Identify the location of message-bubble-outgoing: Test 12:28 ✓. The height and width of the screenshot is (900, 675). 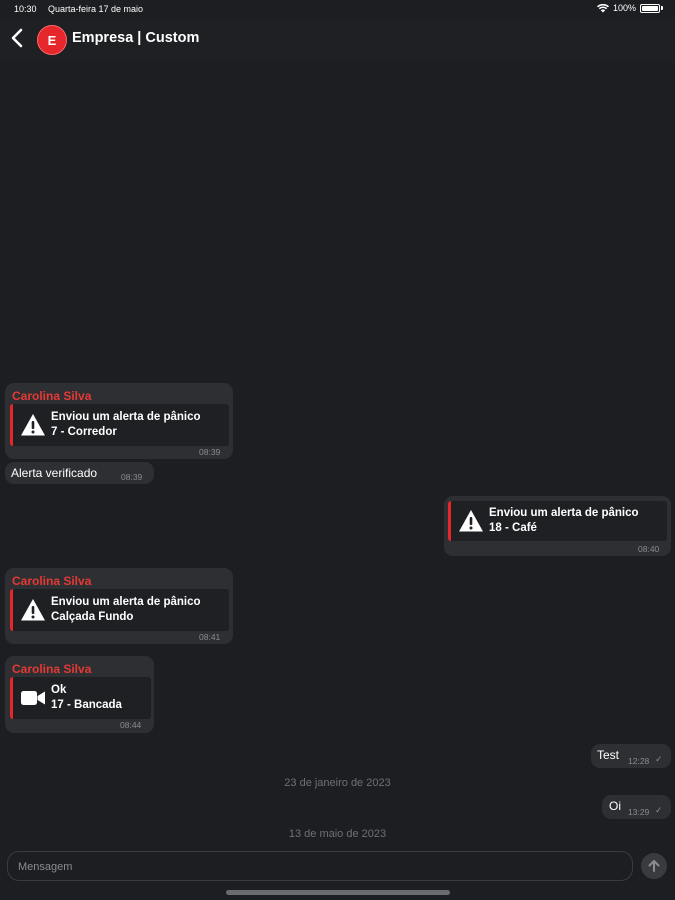
(631, 756).